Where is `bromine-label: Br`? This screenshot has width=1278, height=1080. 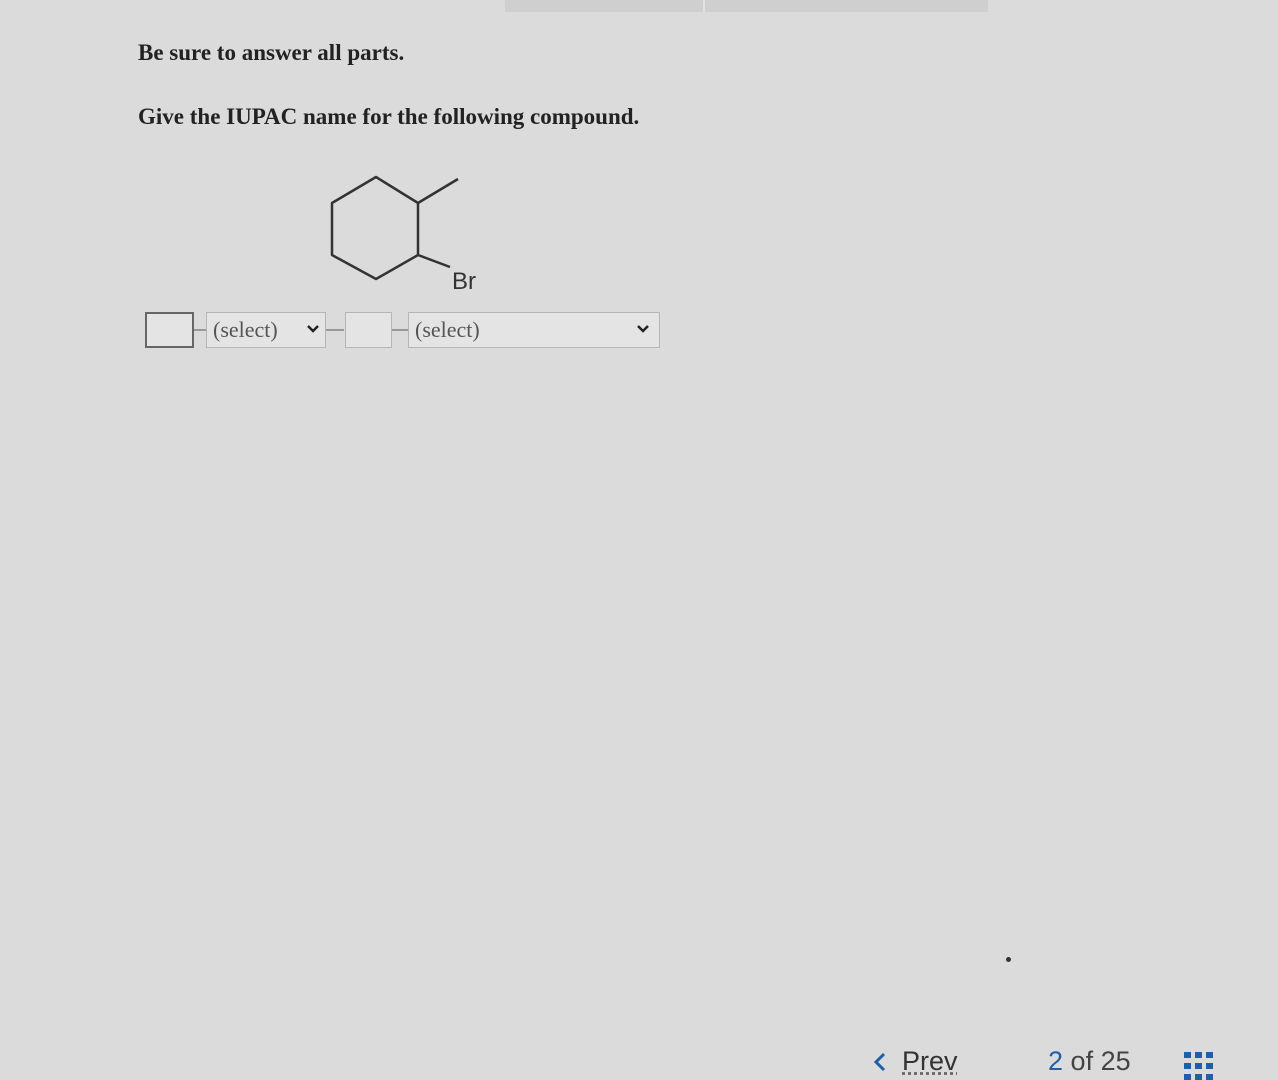 bromine-label: Br is located at coordinates (464, 281).